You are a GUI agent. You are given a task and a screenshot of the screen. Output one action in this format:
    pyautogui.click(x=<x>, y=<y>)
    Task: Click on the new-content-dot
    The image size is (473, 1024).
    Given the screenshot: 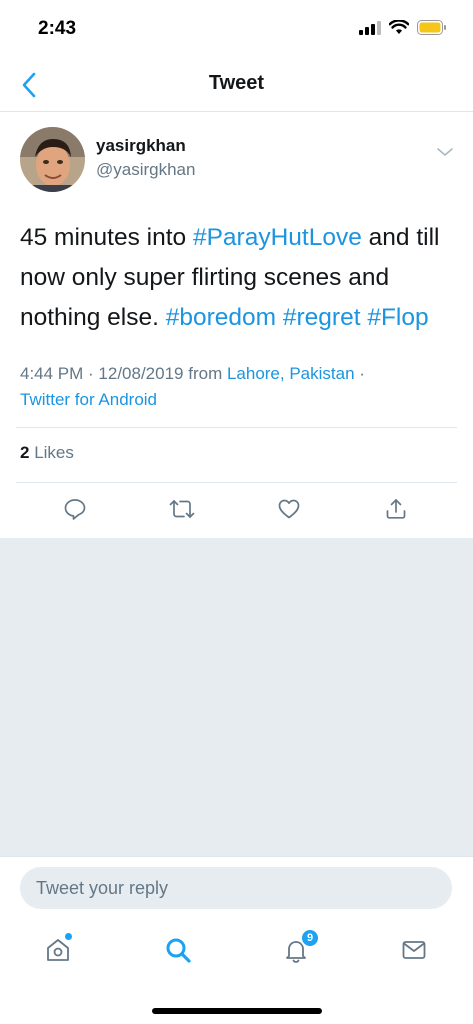 What is the action you would take?
    pyautogui.click(x=68, y=936)
    